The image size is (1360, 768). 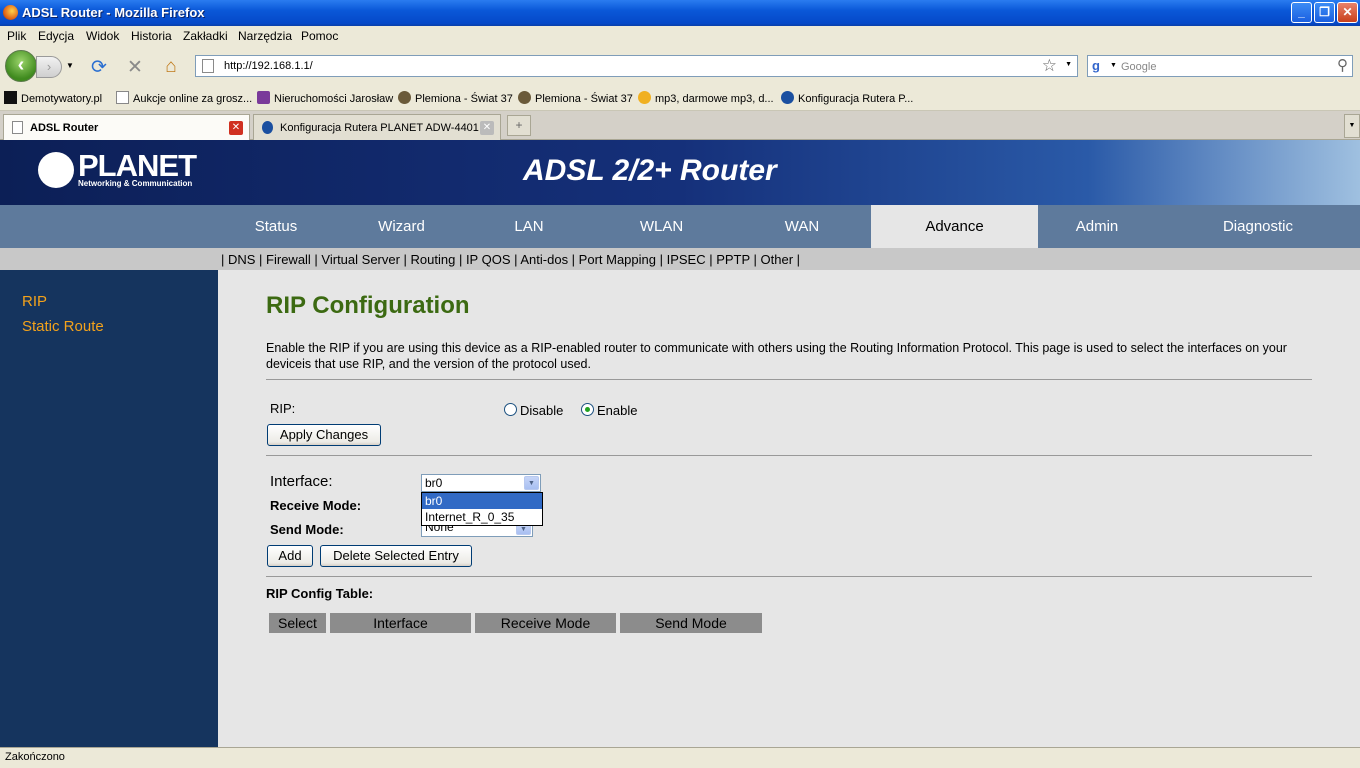 I want to click on rip-label: RIP:, so click(x=283, y=408).